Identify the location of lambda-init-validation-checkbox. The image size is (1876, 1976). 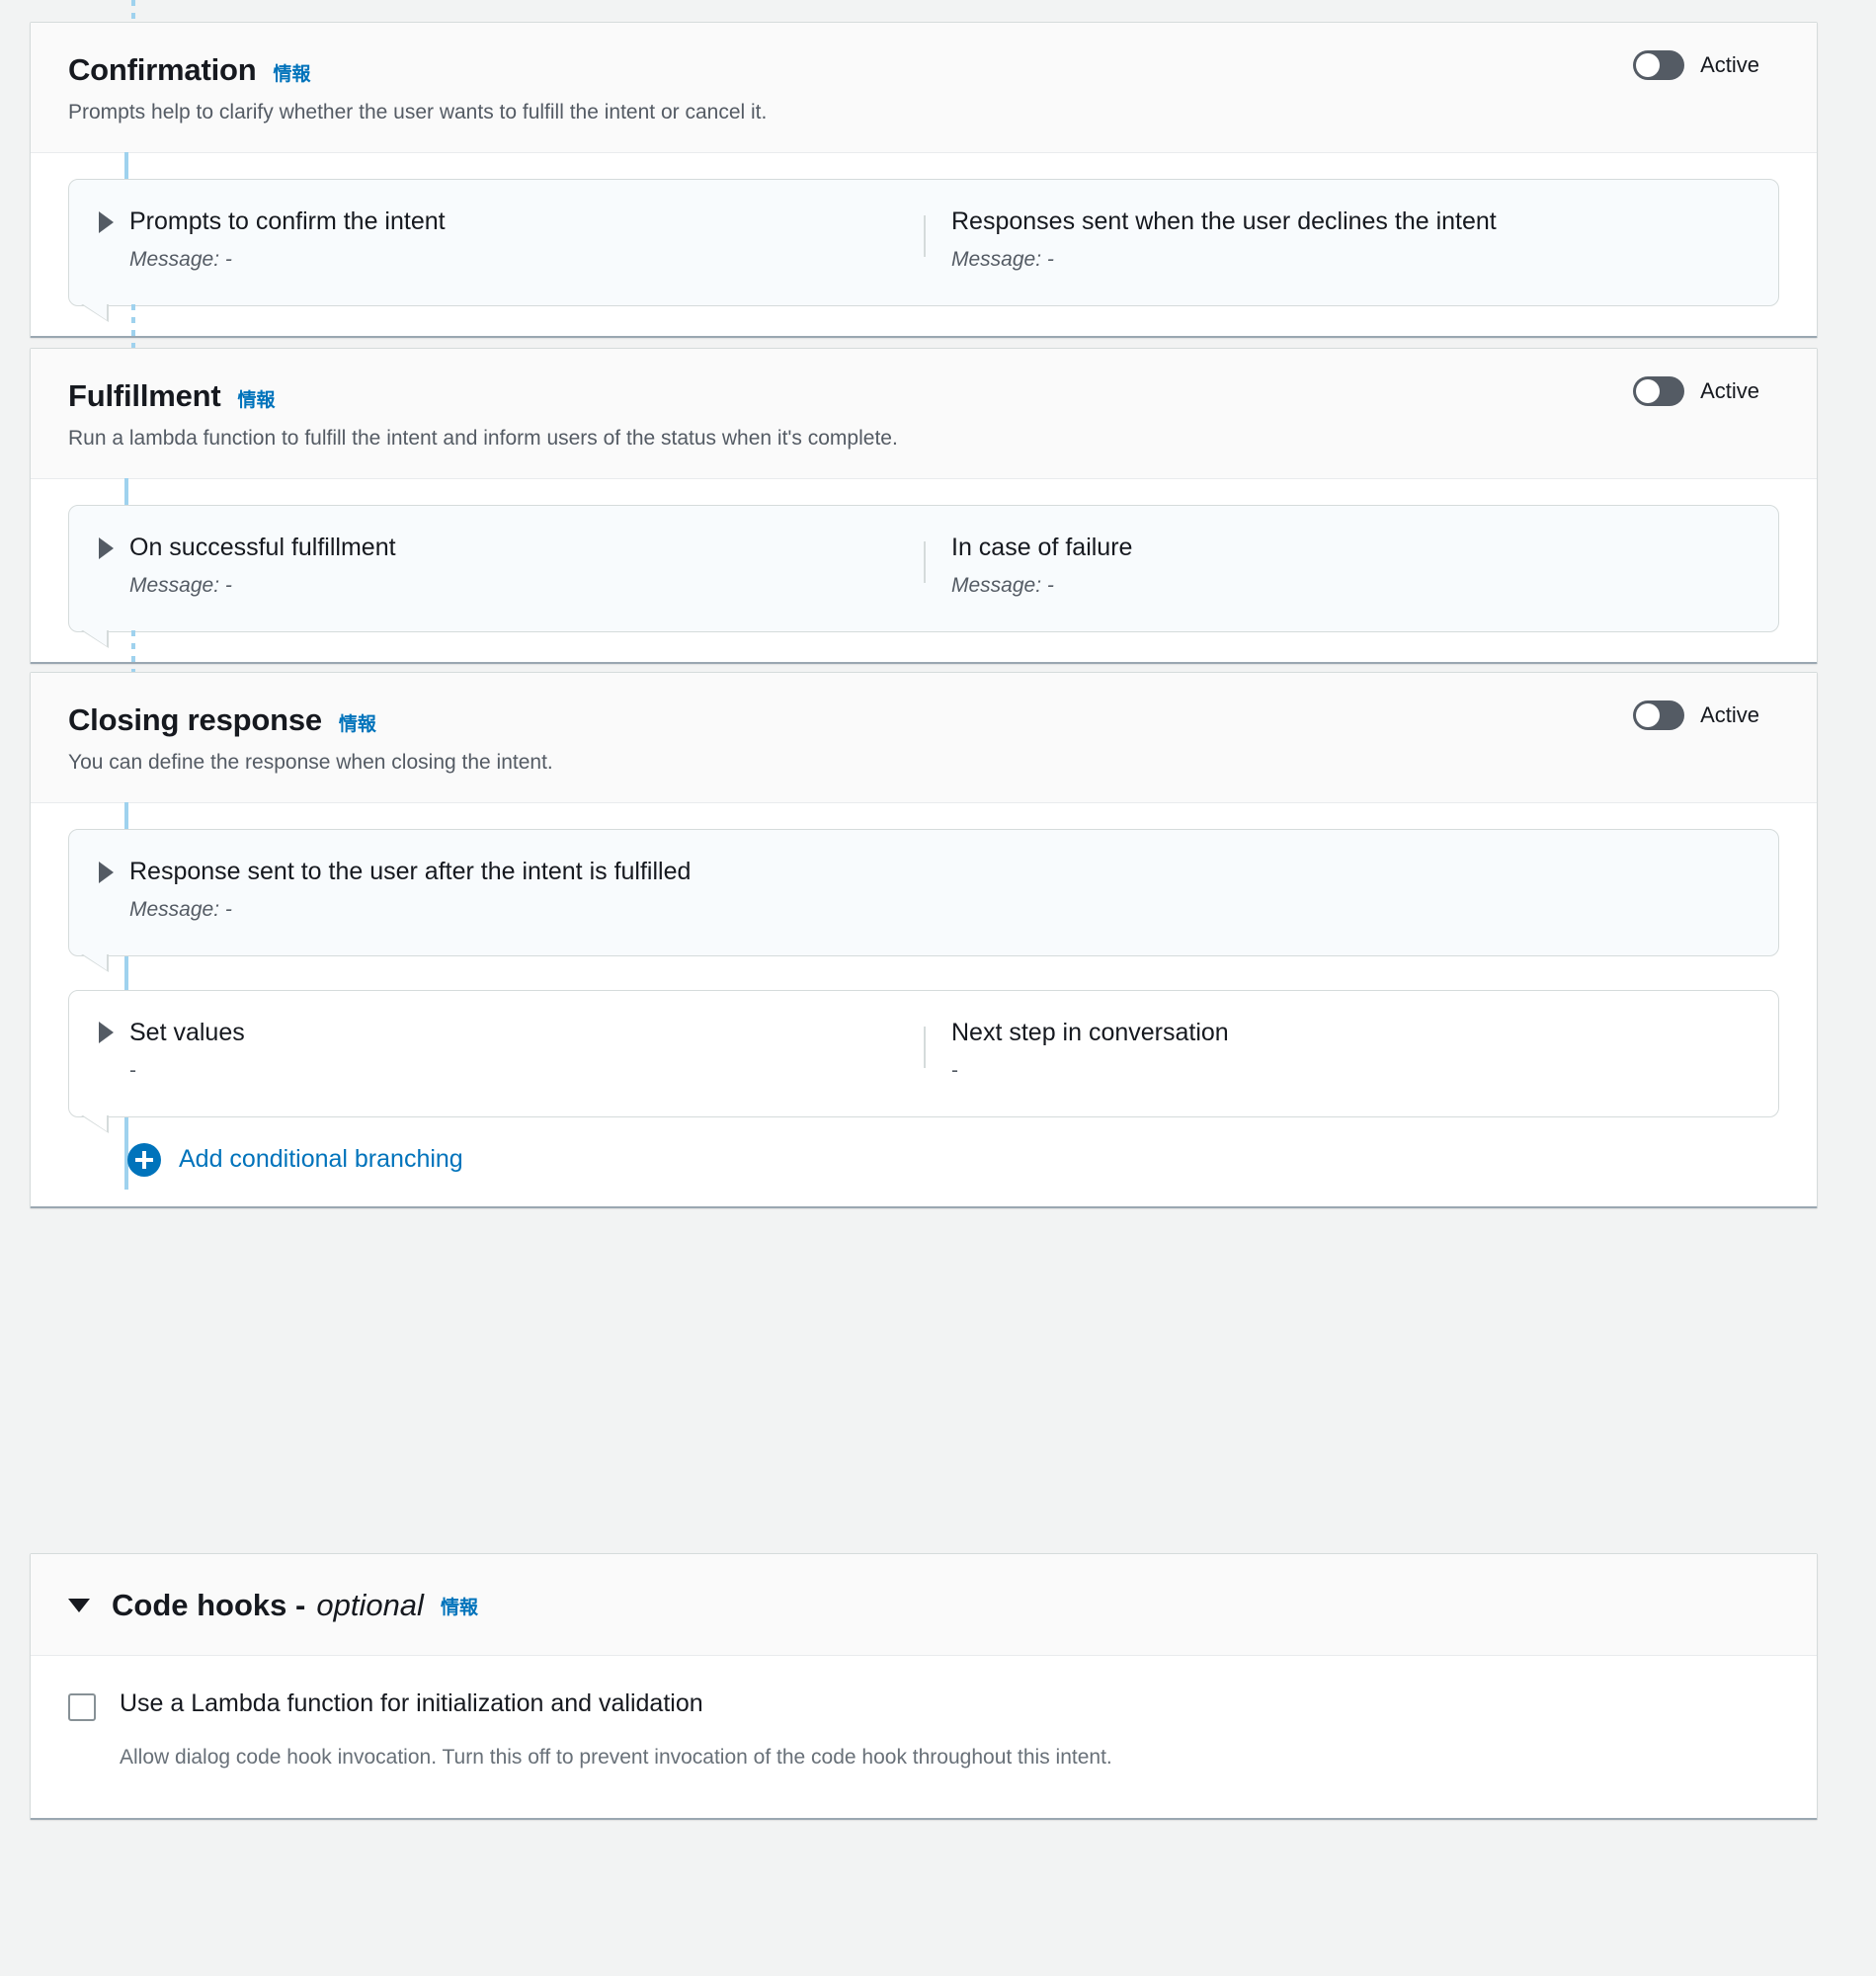
(82, 1707).